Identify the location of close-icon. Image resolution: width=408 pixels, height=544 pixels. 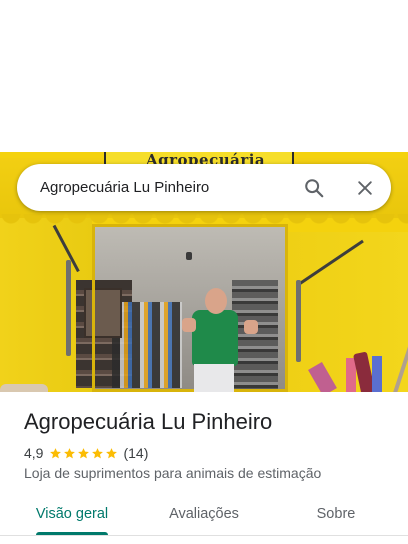
(365, 188).